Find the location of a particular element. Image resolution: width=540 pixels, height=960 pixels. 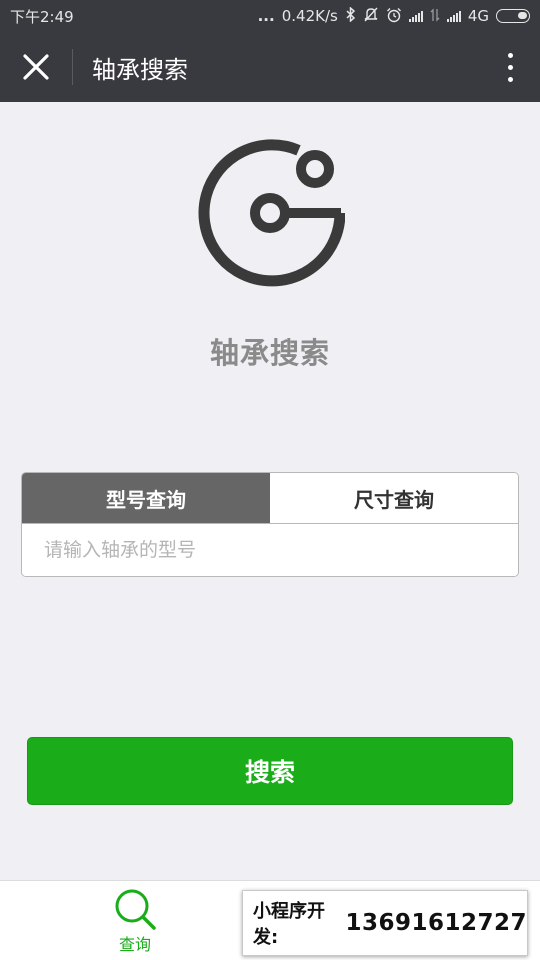

status-time: 下午2:49 is located at coordinates (42, 16).